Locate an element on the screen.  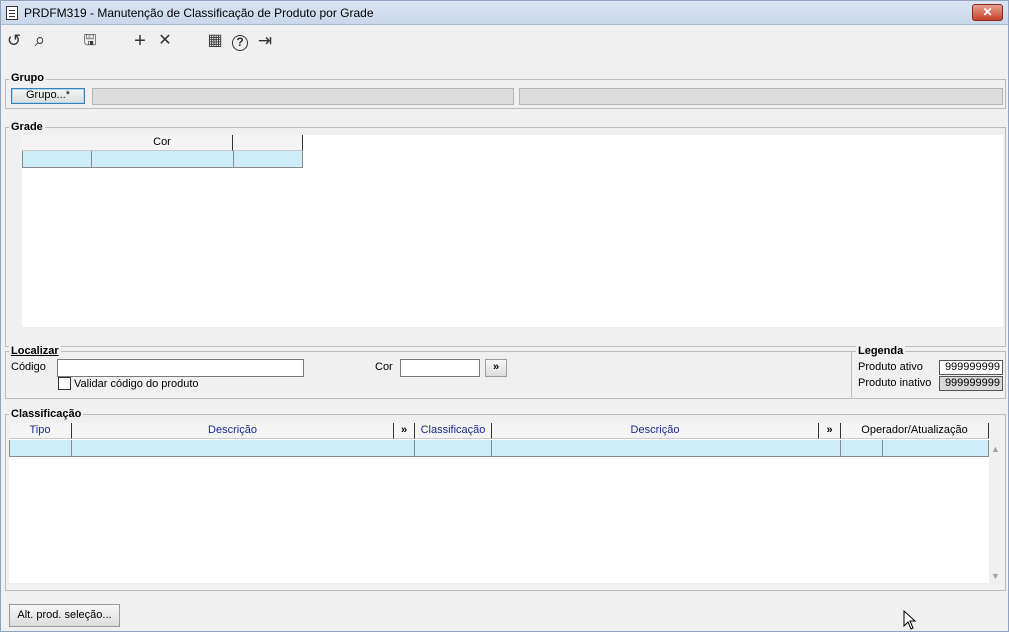
plus-icon: + is located at coordinates (140, 41).